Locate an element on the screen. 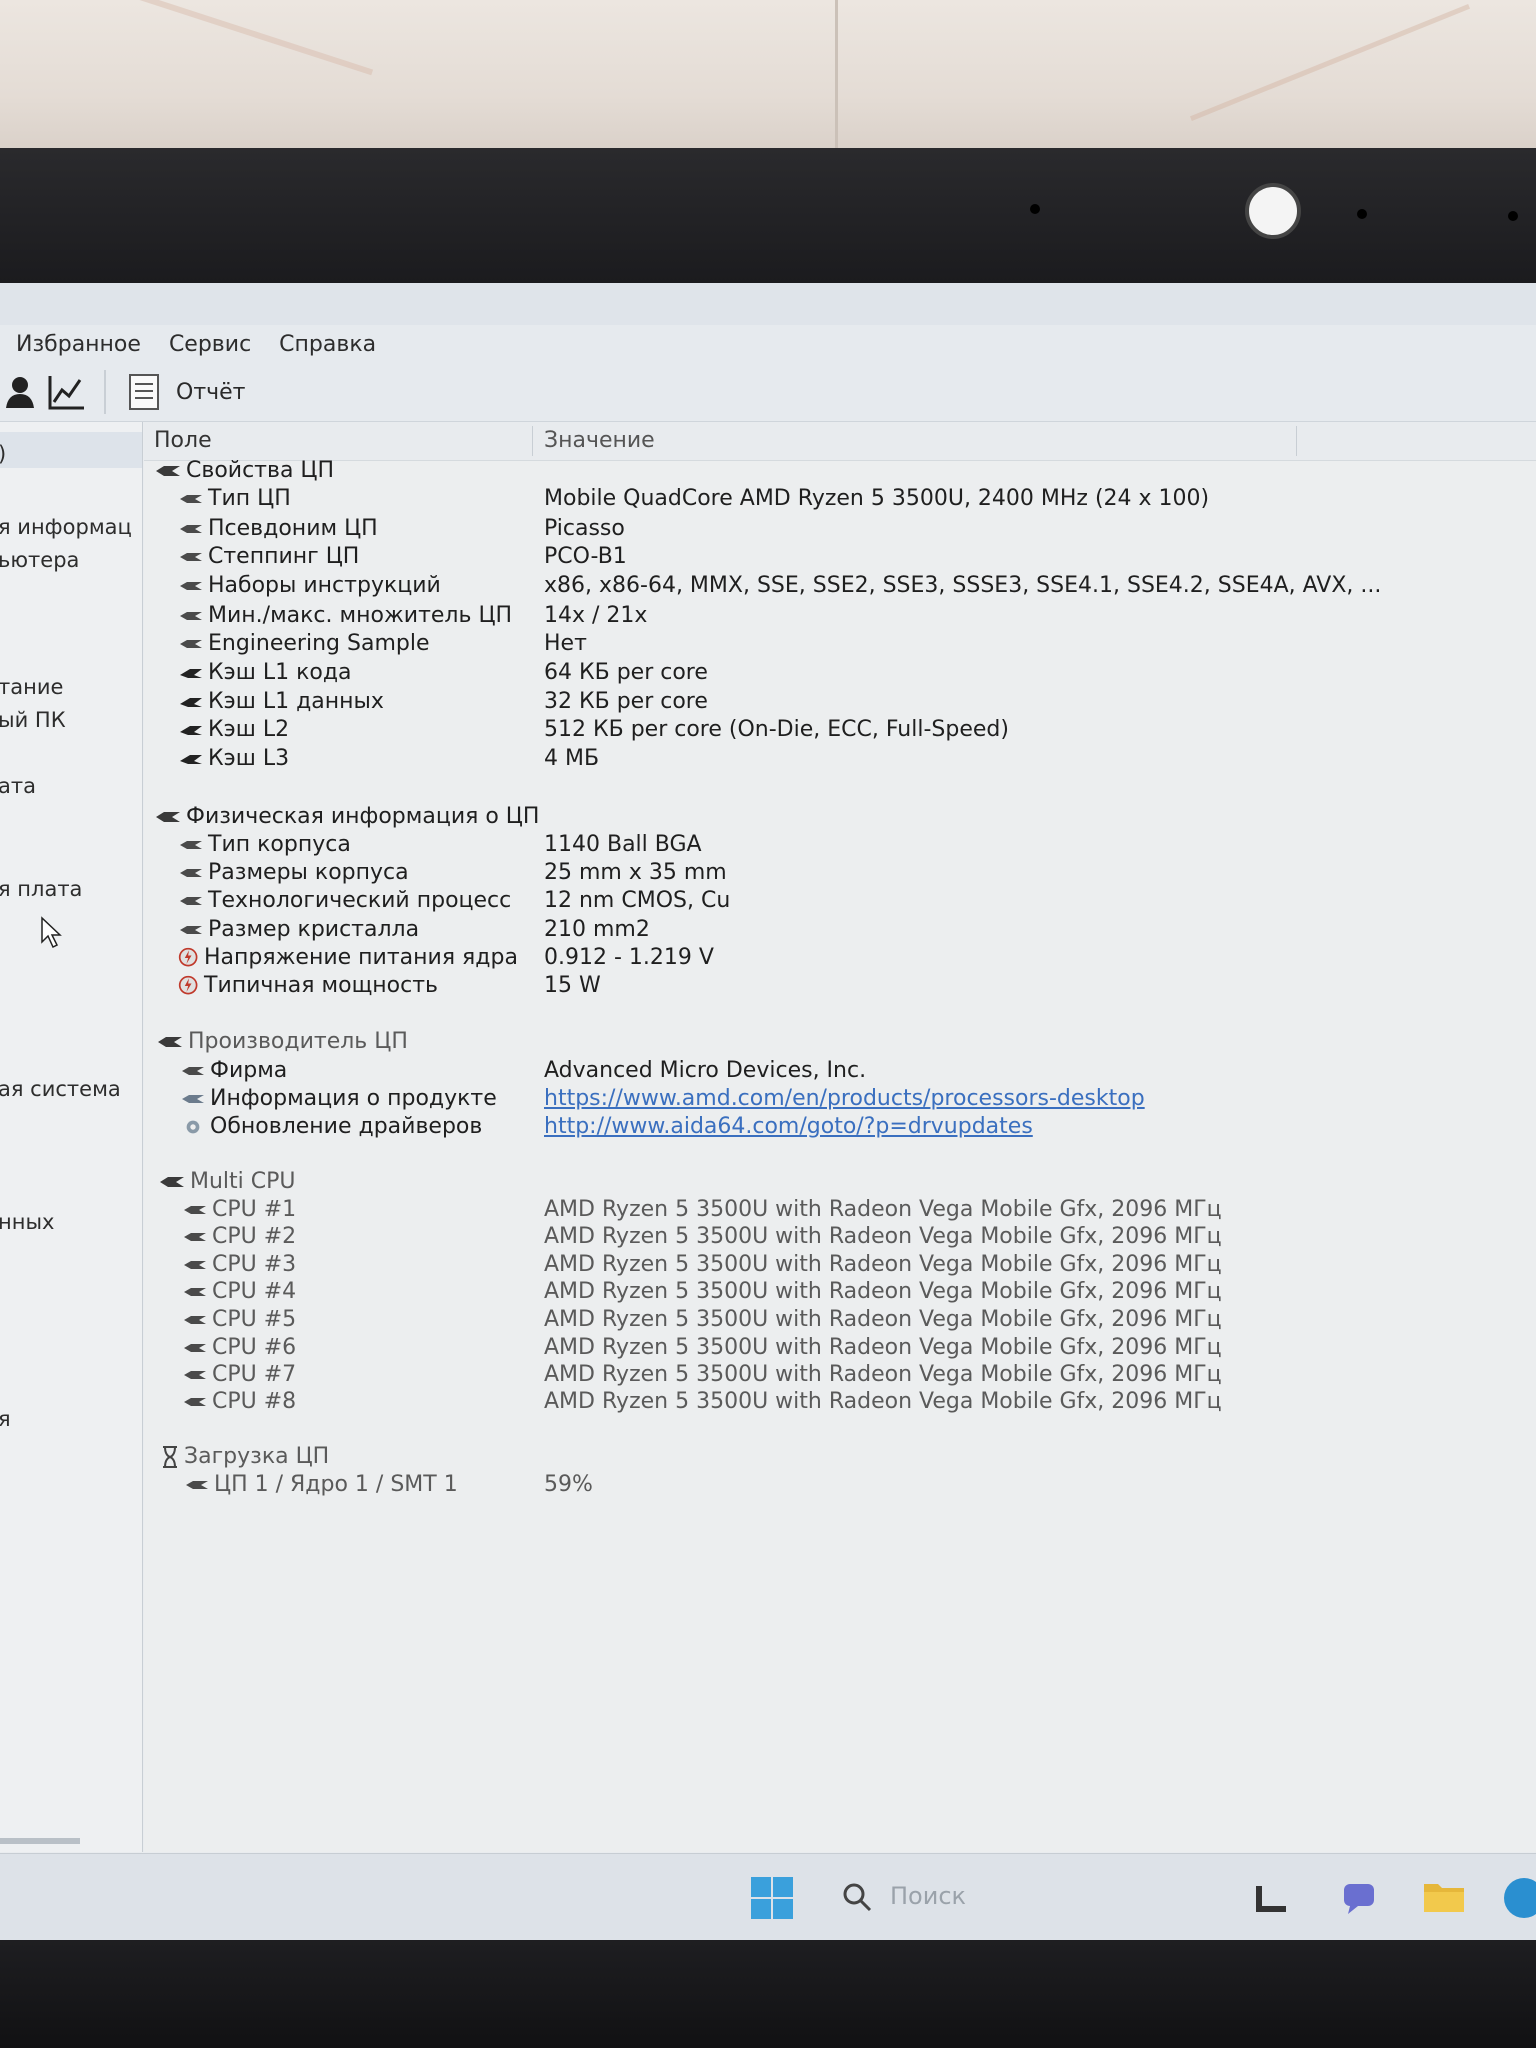 This screenshot has height=2048, width=1536. sidebar-tree-item: тание is located at coordinates (31, 687).